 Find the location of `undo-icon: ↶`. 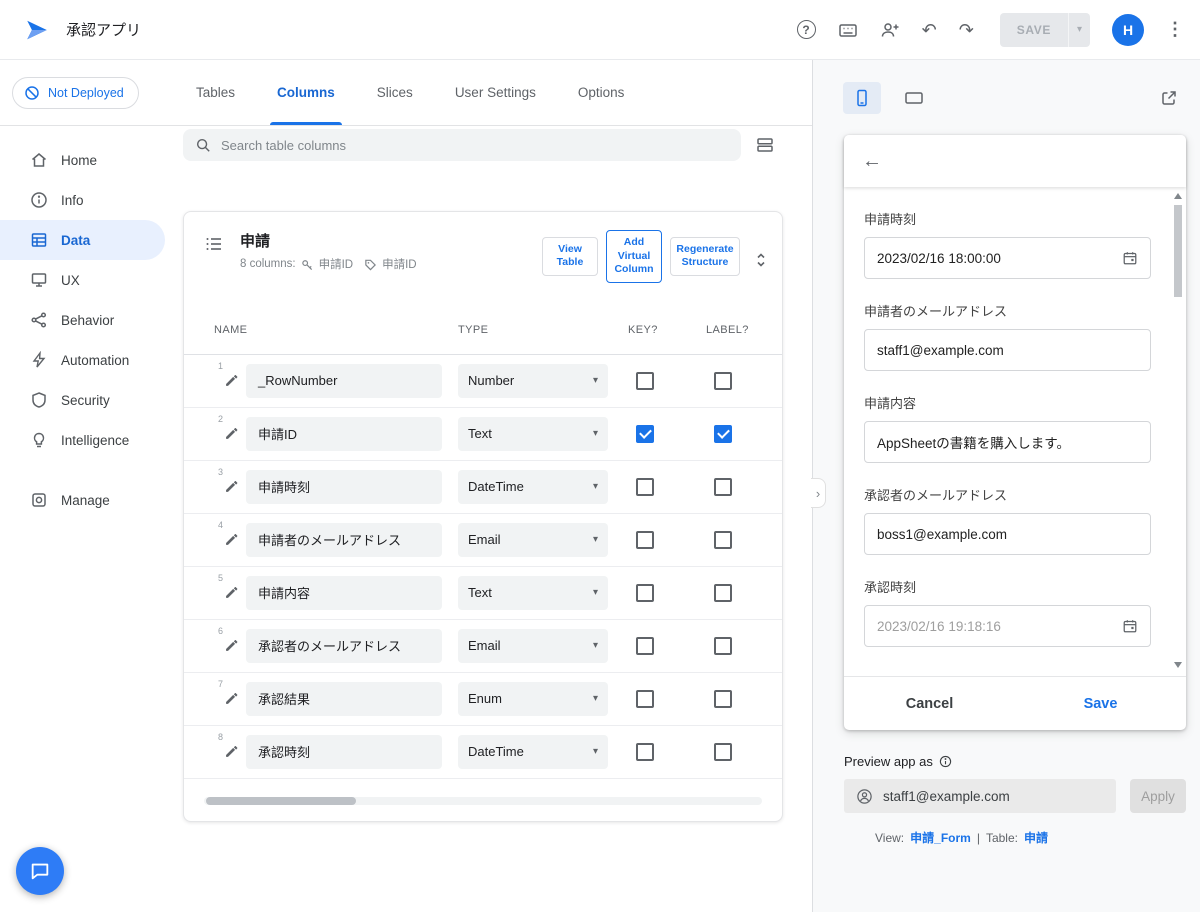

undo-icon: ↶ is located at coordinates (929, 30).